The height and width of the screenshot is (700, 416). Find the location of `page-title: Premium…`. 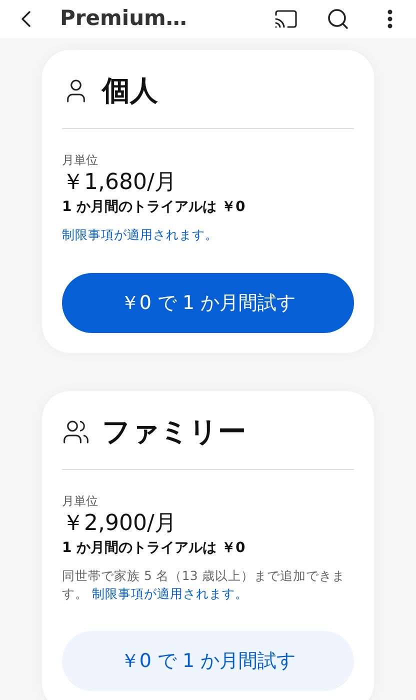

page-title: Premium… is located at coordinates (123, 18).